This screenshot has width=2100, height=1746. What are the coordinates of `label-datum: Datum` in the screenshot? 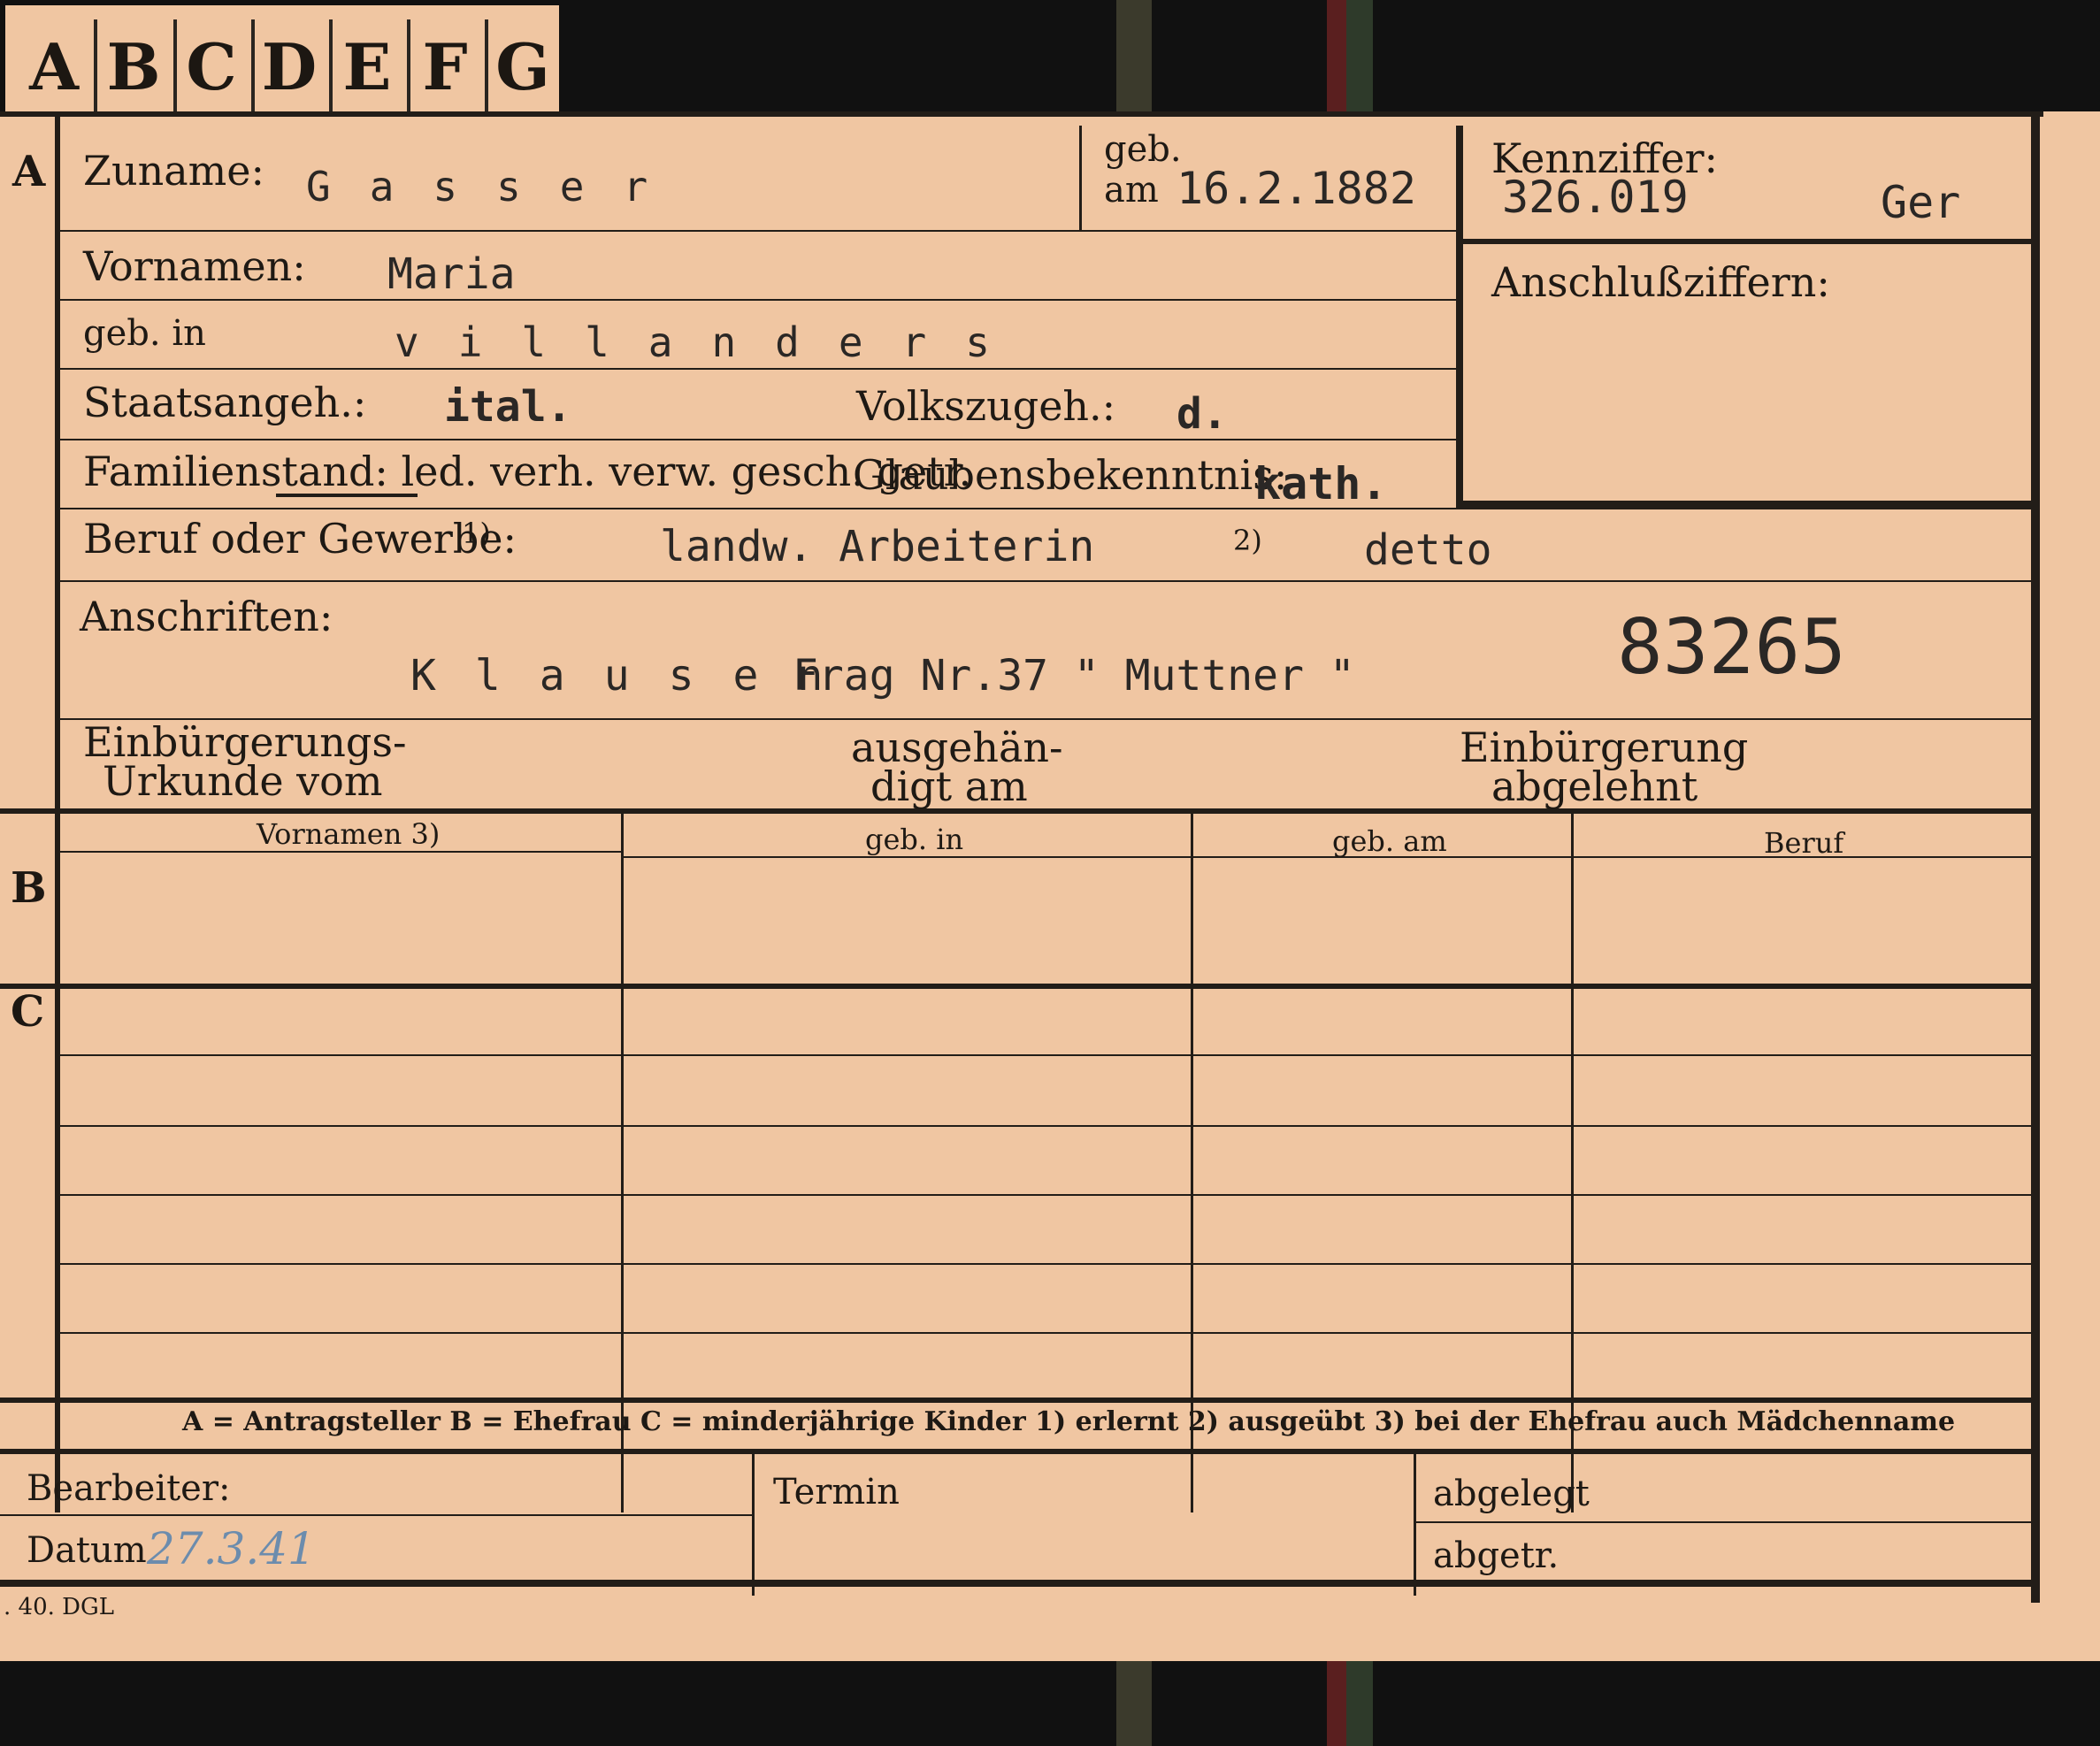 It's located at (87, 1550).